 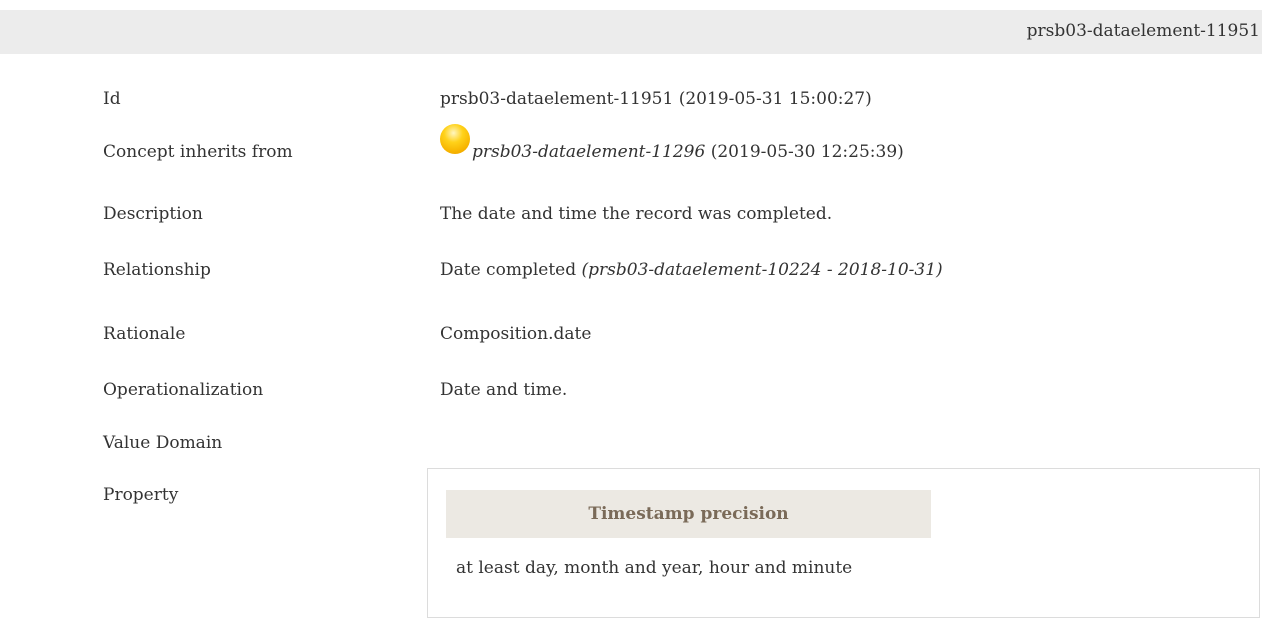 What do you see at coordinates (153, 214) in the screenshot?
I see `label-description: Description` at bounding box center [153, 214].